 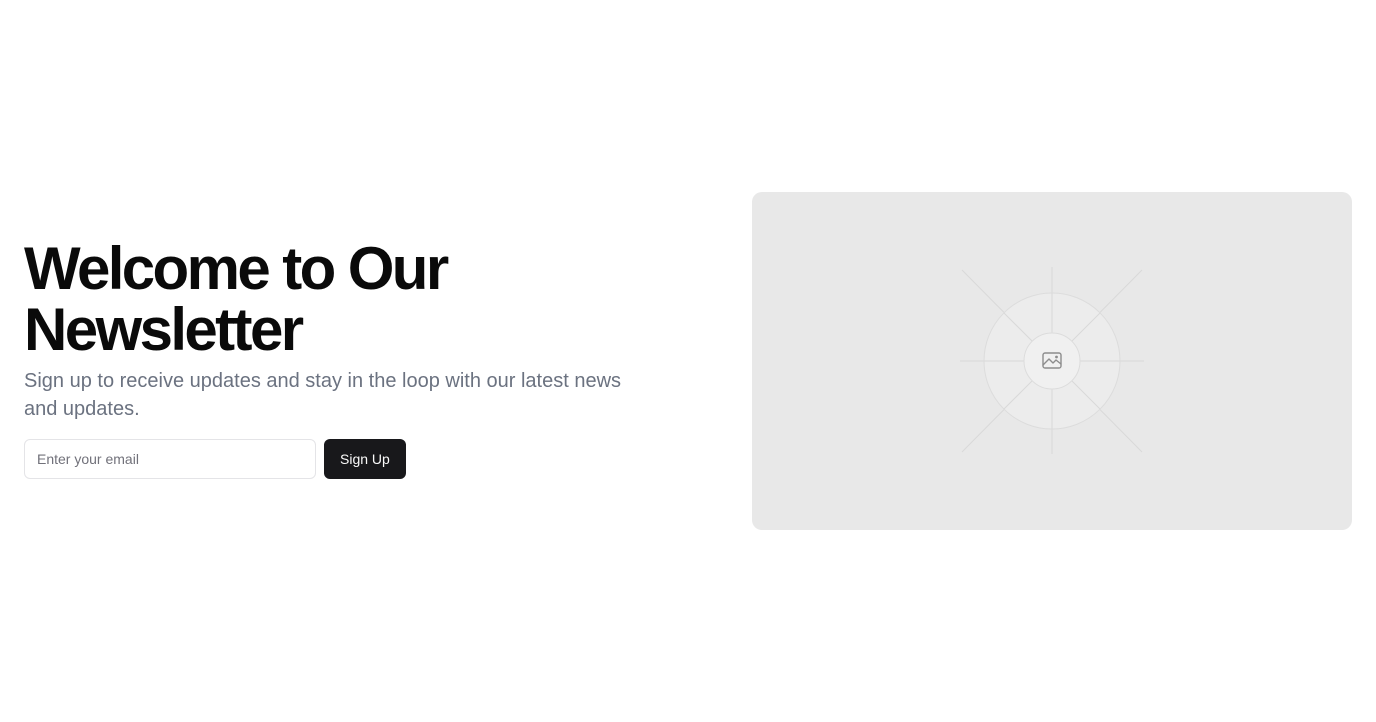 I want to click on hero-title: Welcome to Our Newsletter, so click(x=236, y=299).